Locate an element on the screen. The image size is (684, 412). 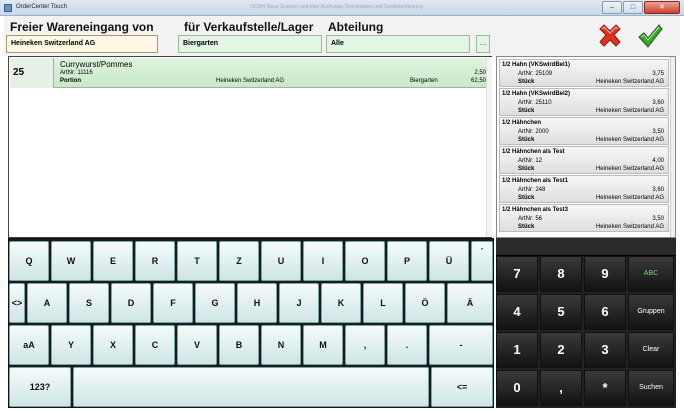
key-x: X is located at coordinates (113, 345).